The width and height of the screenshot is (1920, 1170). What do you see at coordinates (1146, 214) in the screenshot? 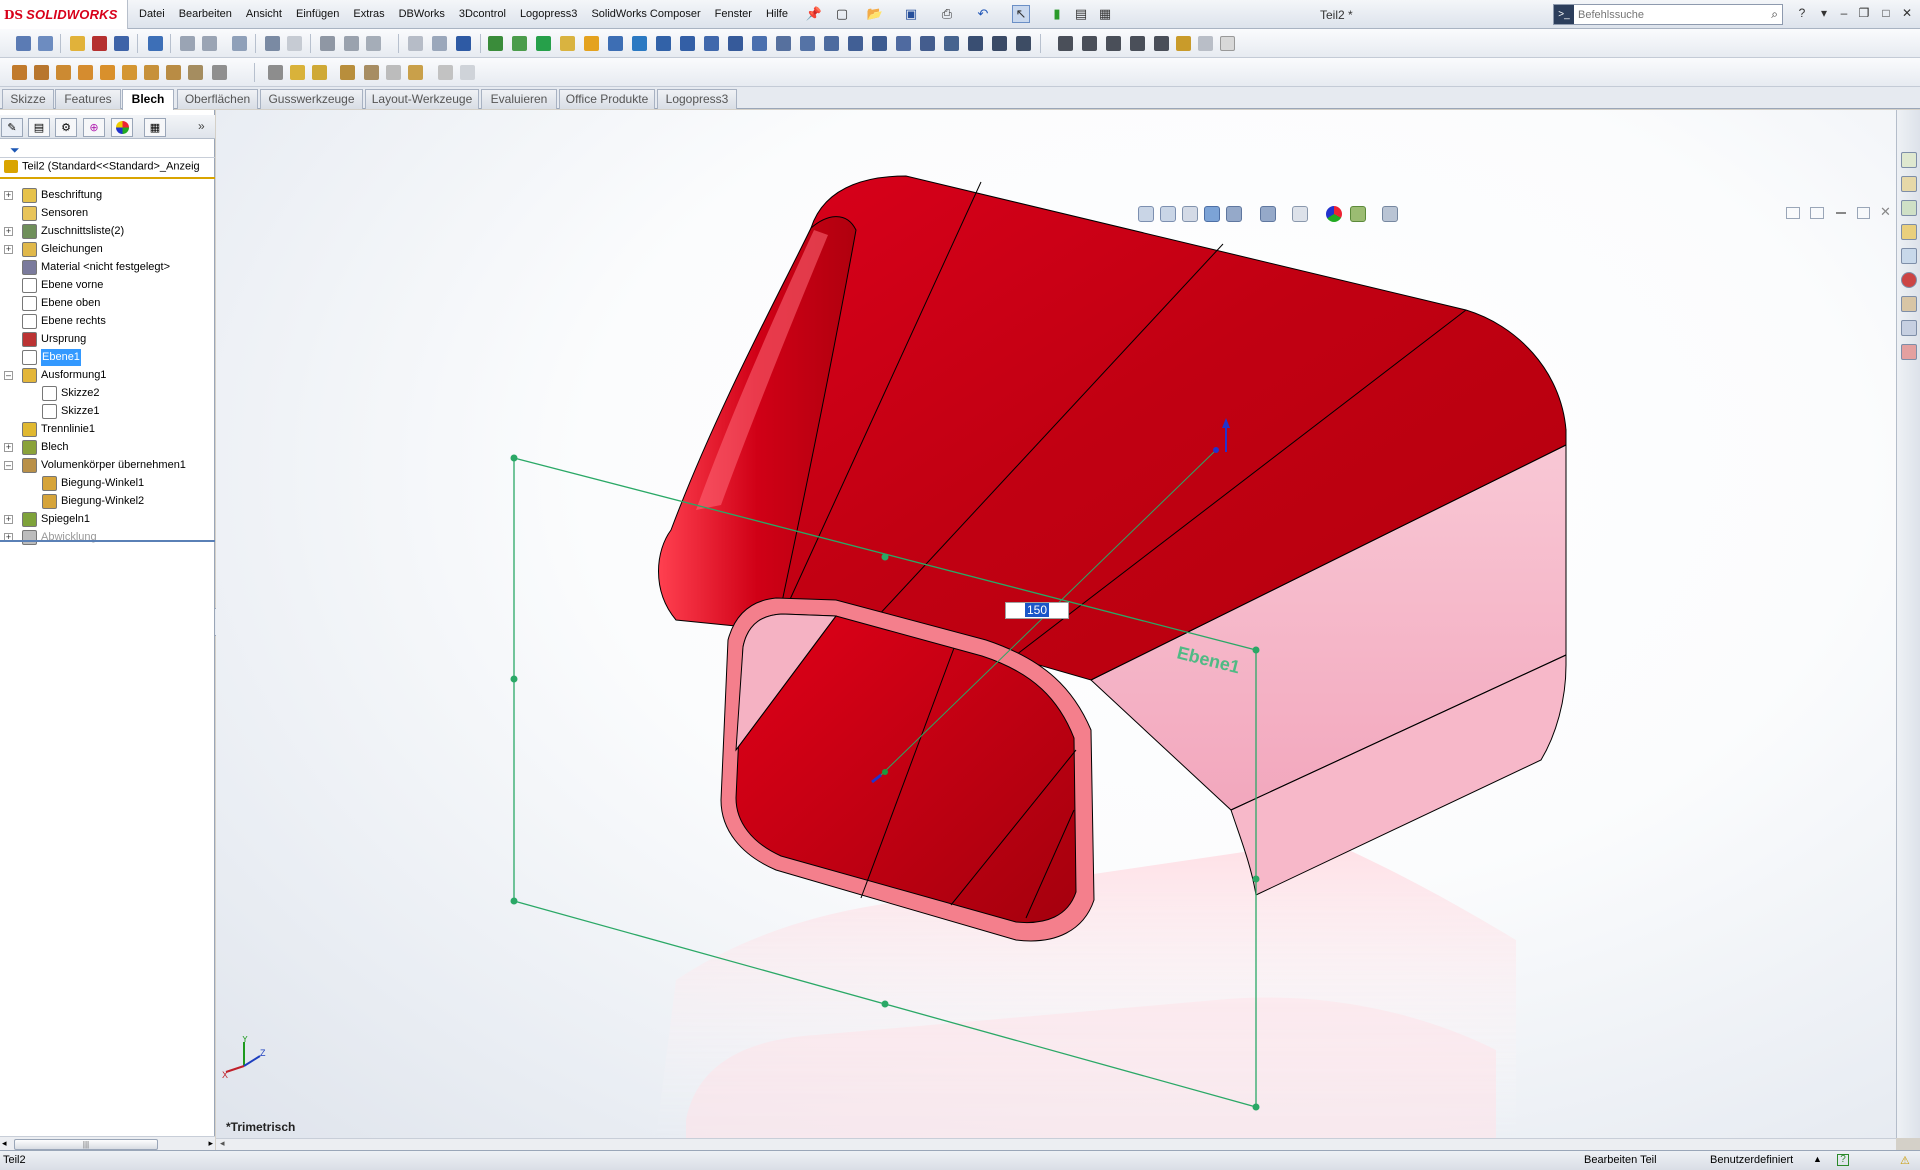
I see `zoom-to-fit-icon` at bounding box center [1146, 214].